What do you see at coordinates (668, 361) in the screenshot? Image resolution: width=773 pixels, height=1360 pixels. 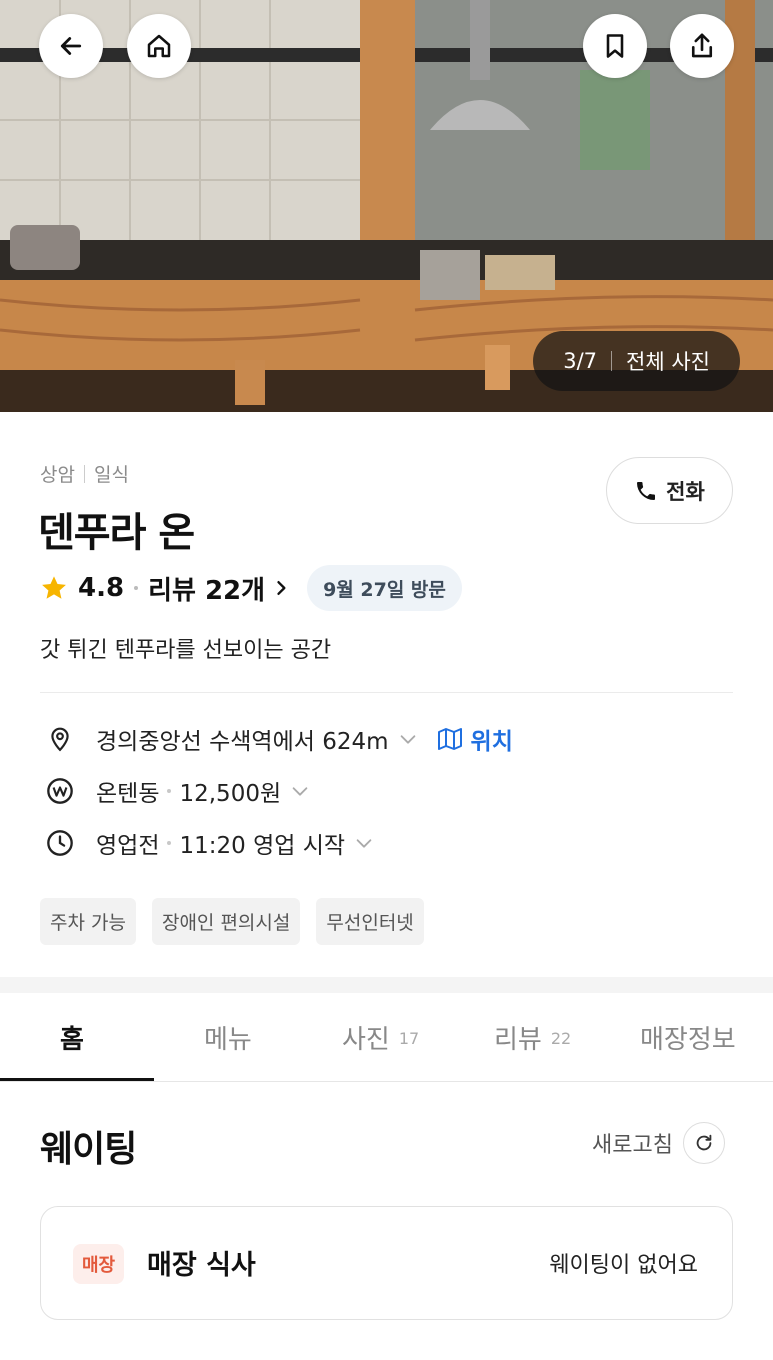 I see `all-photos-link: 전체 사진` at bounding box center [668, 361].